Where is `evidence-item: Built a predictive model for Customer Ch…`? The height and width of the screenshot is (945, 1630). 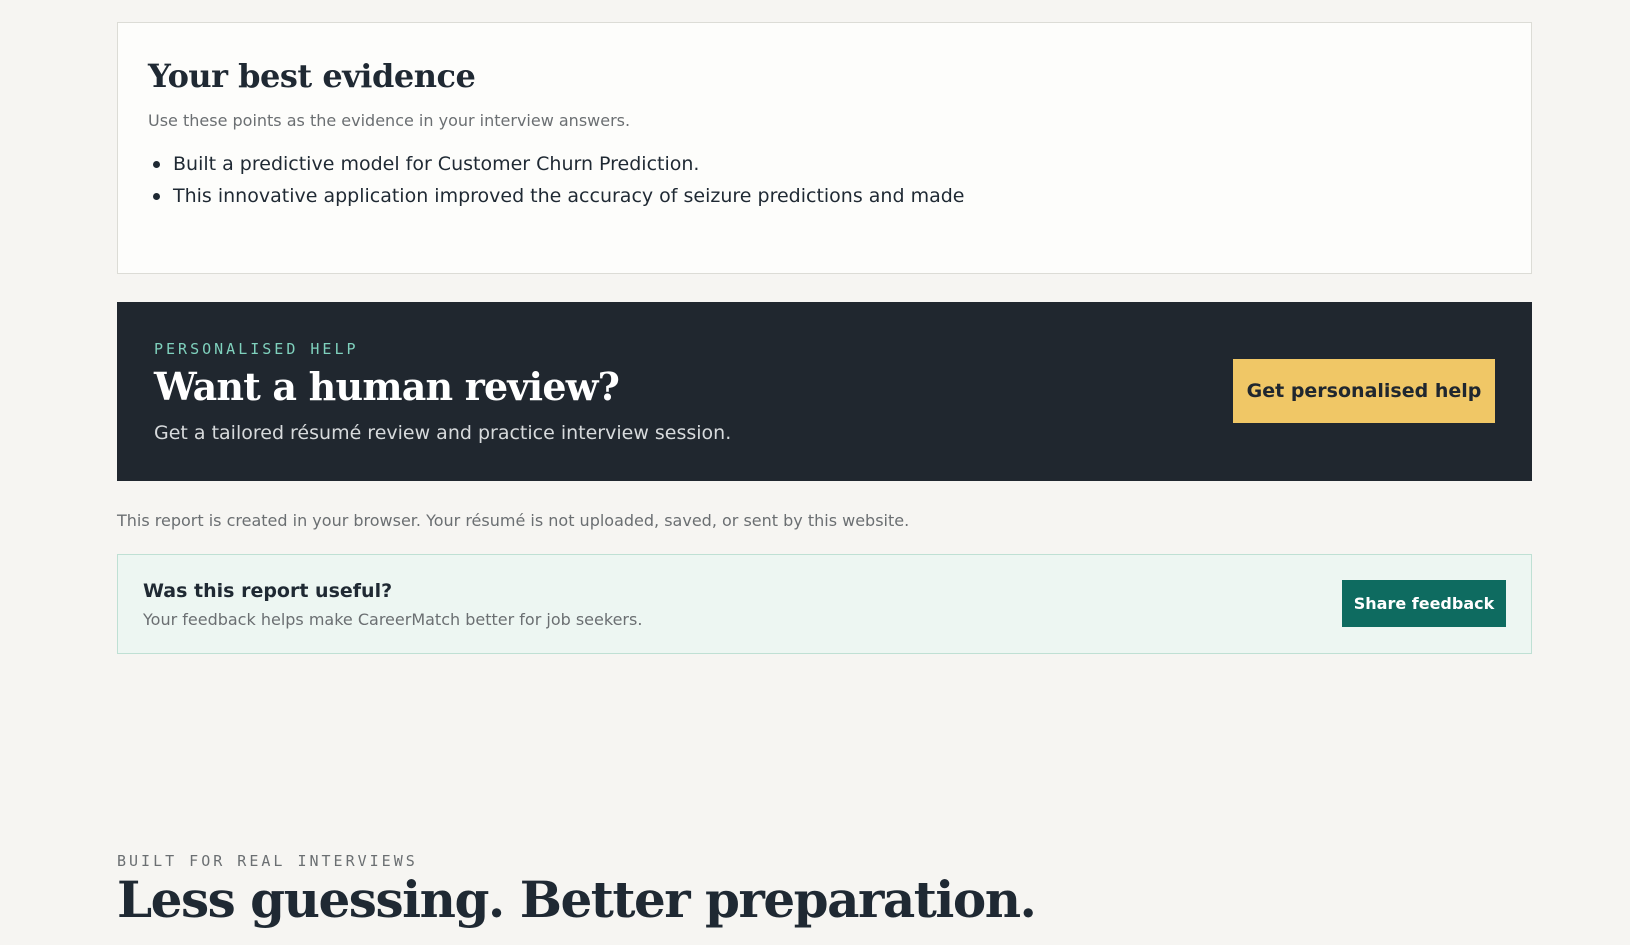 evidence-item: Built a predictive model for Customer Ch… is located at coordinates (824, 164).